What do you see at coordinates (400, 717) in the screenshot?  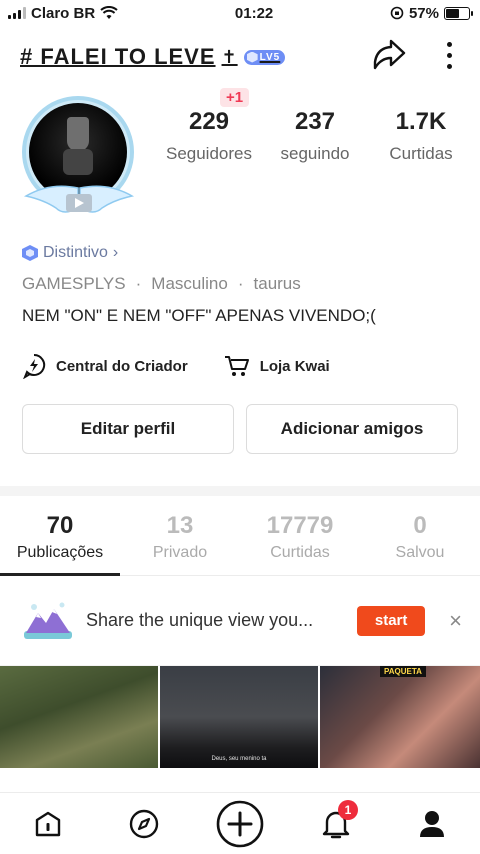 I see `video-thumbnail: PAQUETA` at bounding box center [400, 717].